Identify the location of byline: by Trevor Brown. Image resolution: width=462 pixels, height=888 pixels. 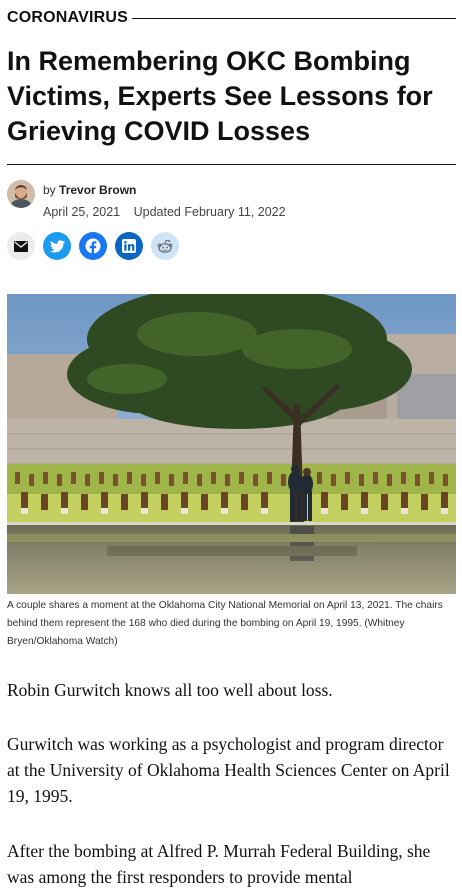
(89, 190).